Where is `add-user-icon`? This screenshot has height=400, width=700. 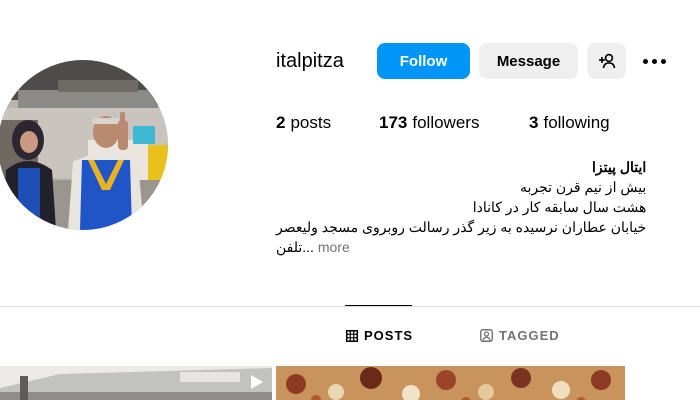 add-user-icon is located at coordinates (606, 61).